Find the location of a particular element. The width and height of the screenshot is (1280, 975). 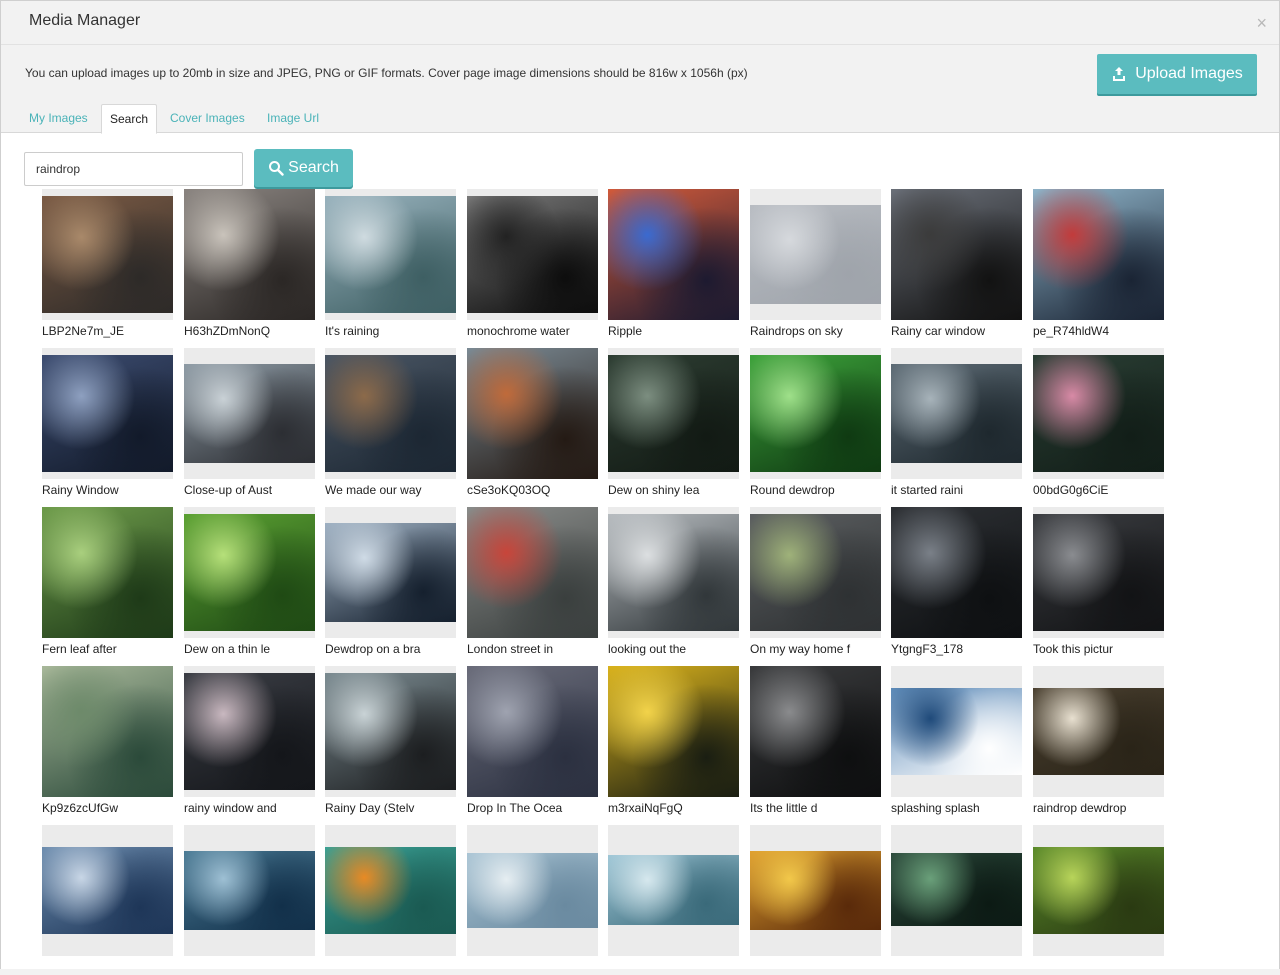

image-tile: Drop In The Ocea is located at coordinates (532, 741).